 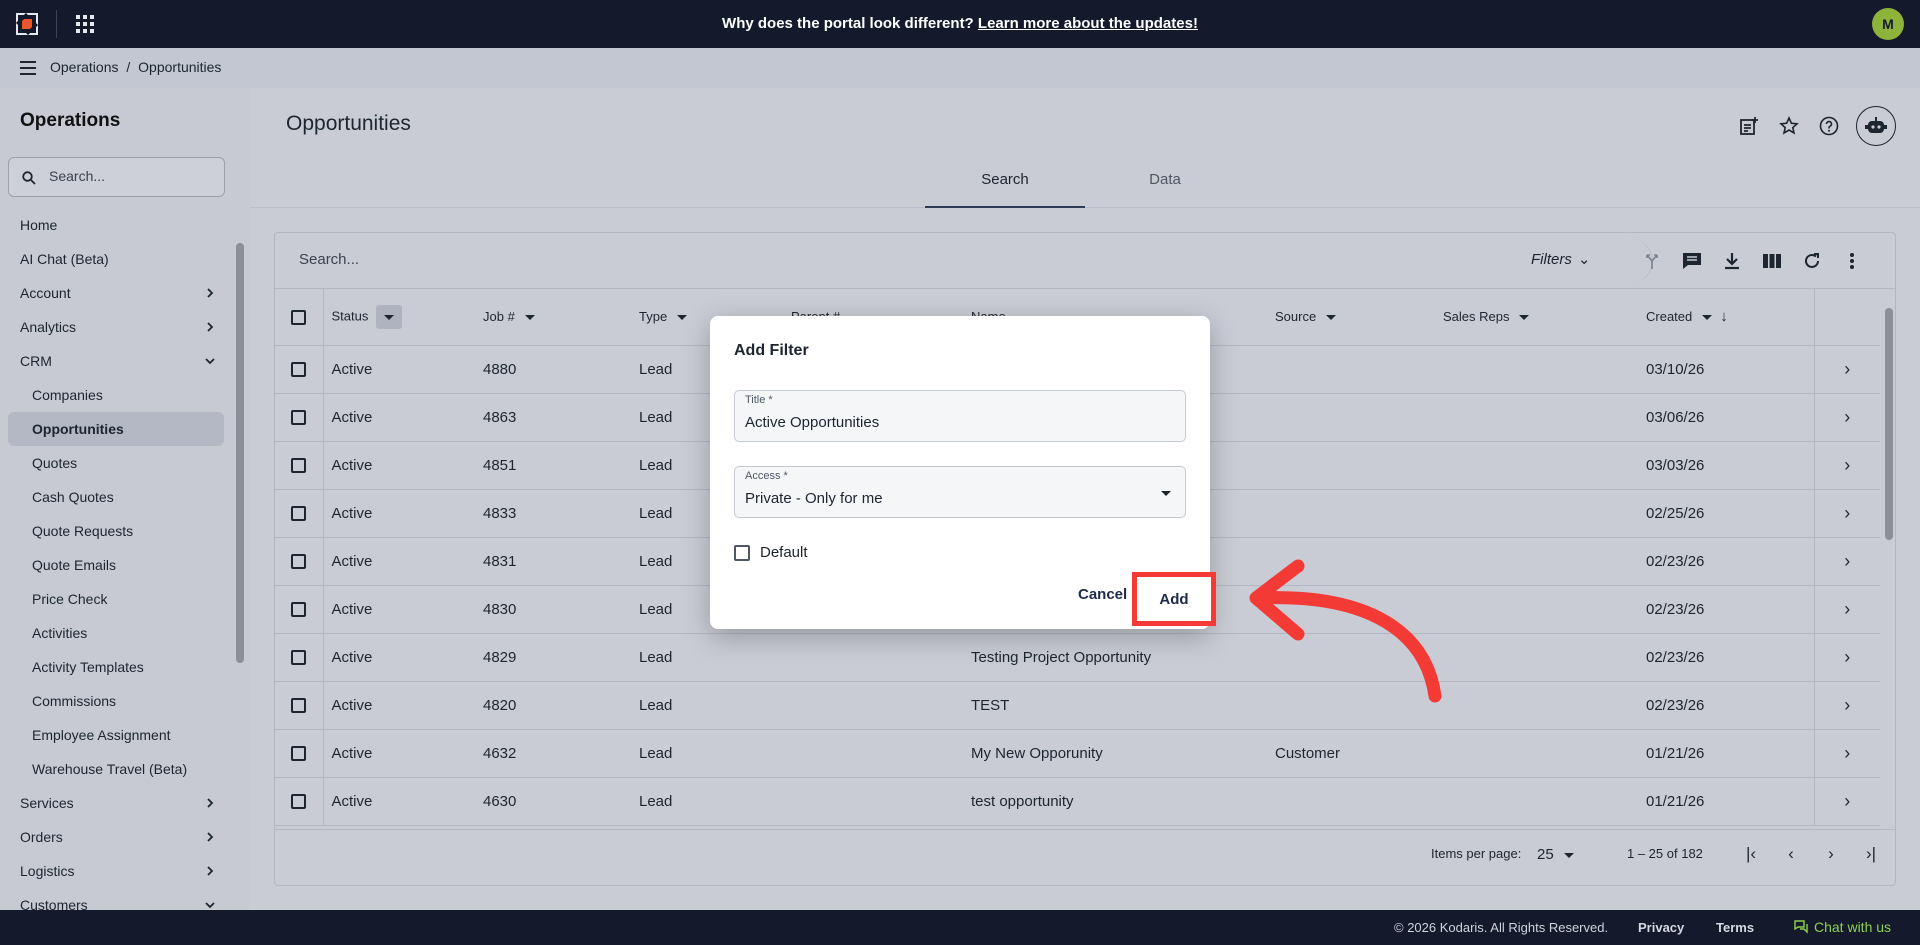 What do you see at coordinates (1005, 188) in the screenshot?
I see `tab-search: Search` at bounding box center [1005, 188].